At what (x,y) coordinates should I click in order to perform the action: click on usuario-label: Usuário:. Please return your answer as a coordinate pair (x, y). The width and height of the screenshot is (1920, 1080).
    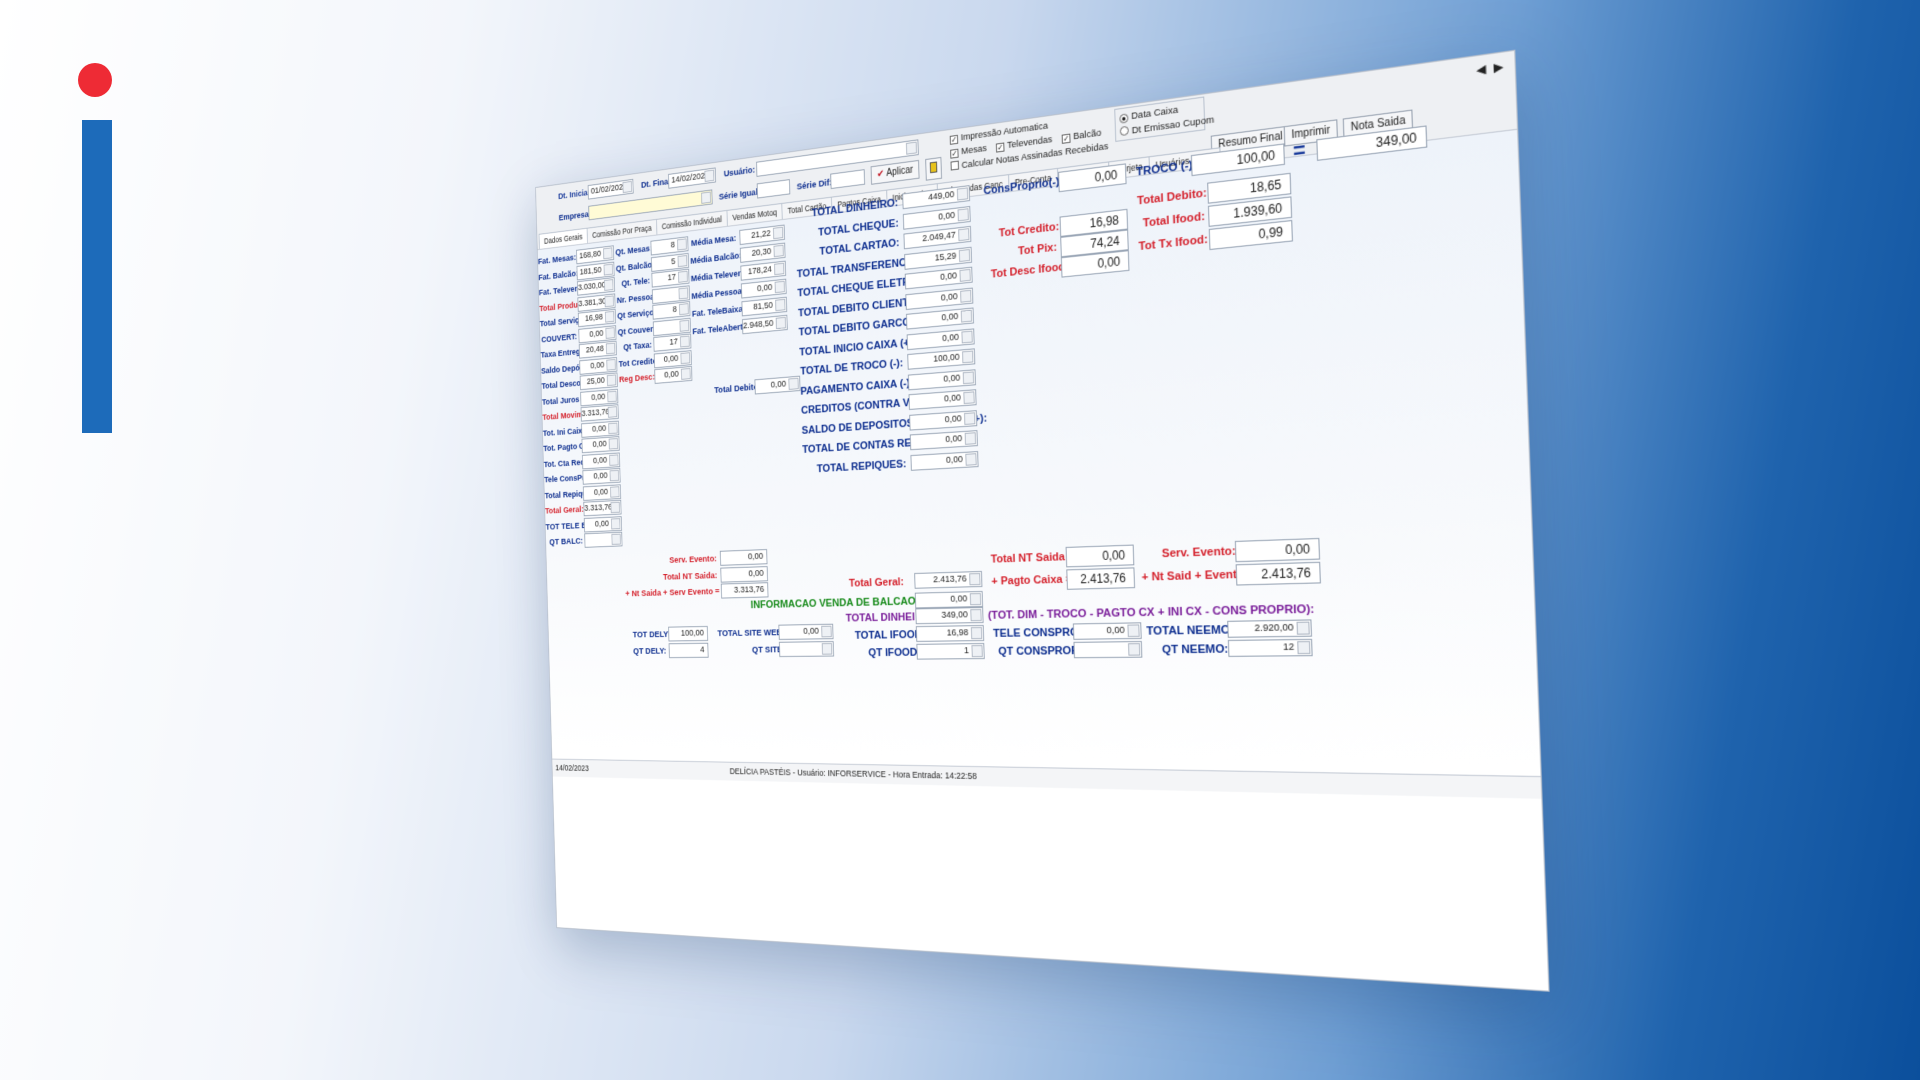
    Looking at the image, I should click on (739, 172).